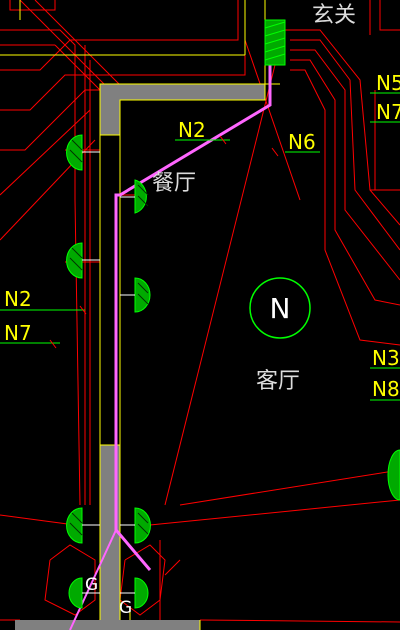 Image resolution: width=400 pixels, height=630 pixels. What do you see at coordinates (107, 625) in the screenshot?
I see `wall-bottom` at bounding box center [107, 625].